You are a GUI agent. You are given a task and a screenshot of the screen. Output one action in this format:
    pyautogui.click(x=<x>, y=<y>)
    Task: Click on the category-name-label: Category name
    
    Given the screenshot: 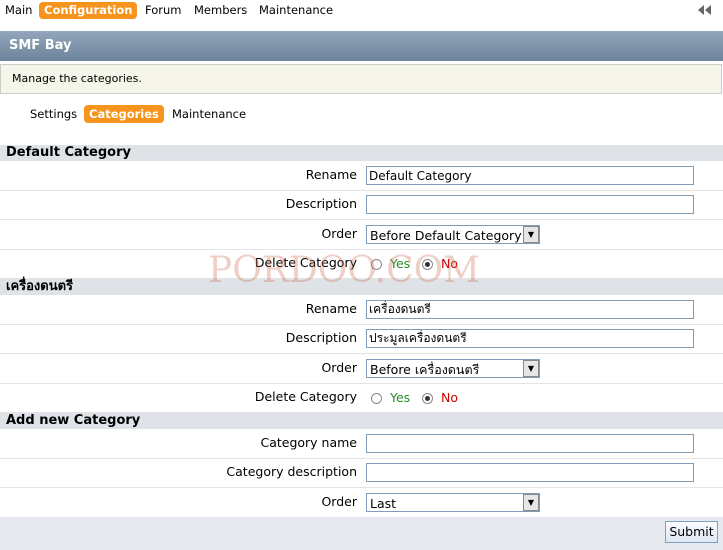 What is the action you would take?
    pyautogui.click(x=308, y=442)
    